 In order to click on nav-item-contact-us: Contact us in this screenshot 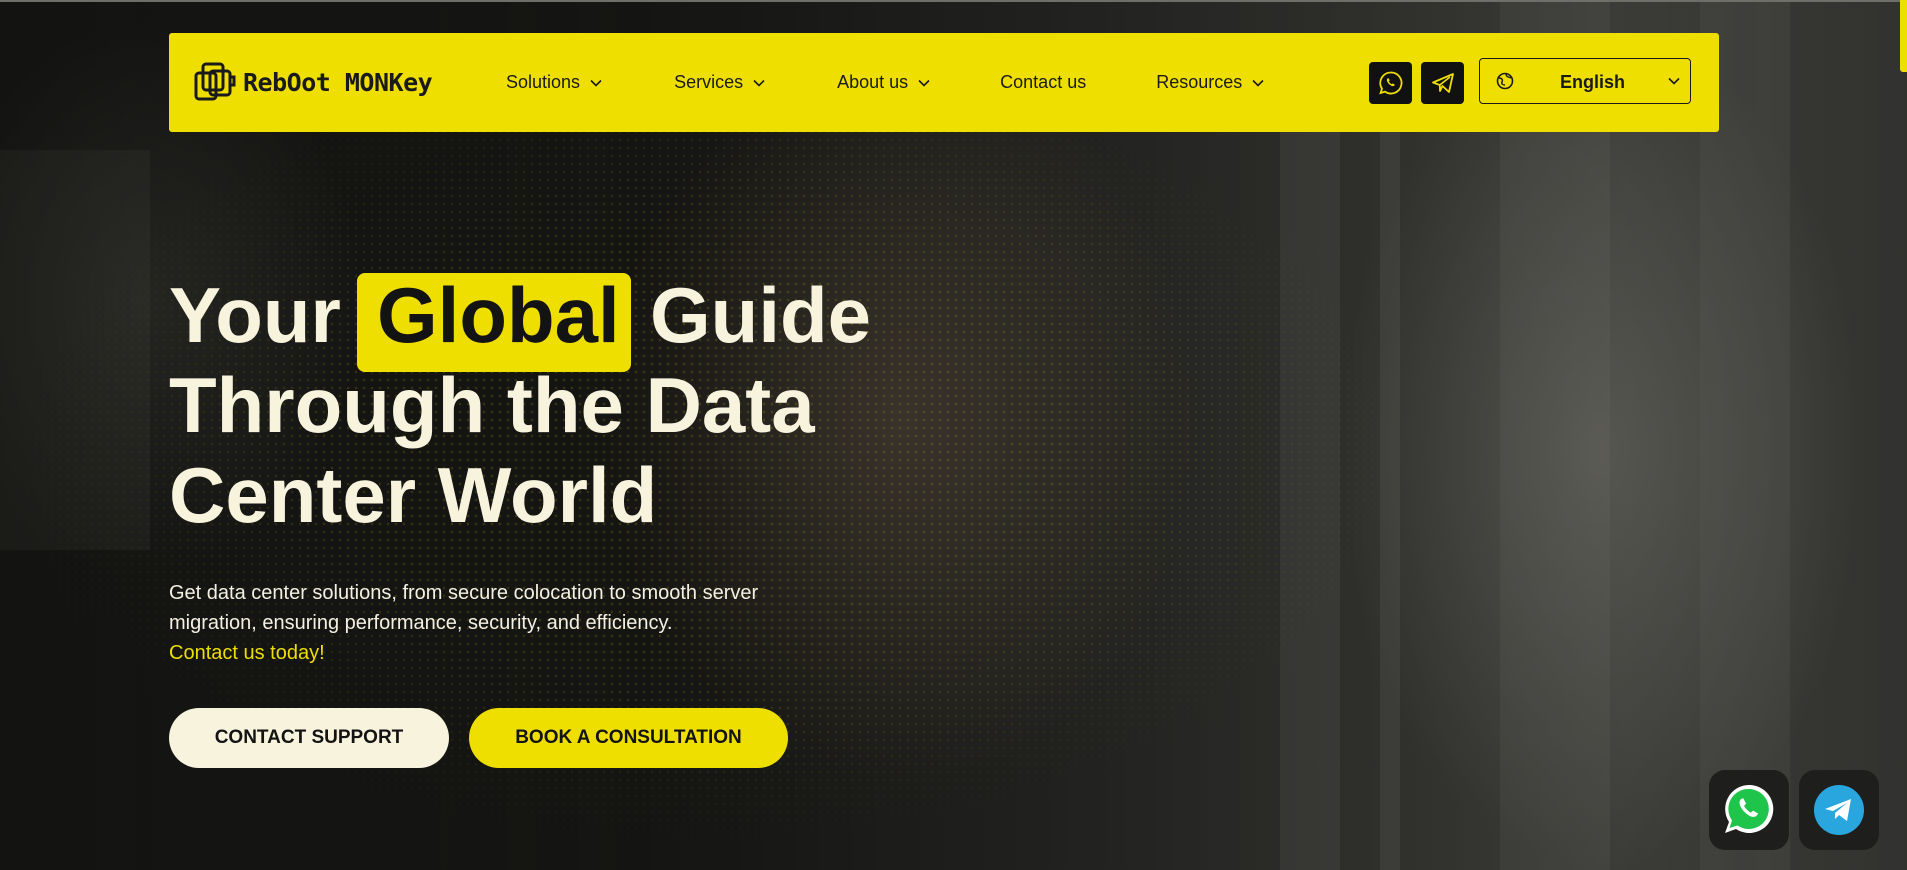, I will do `click(1043, 82)`.